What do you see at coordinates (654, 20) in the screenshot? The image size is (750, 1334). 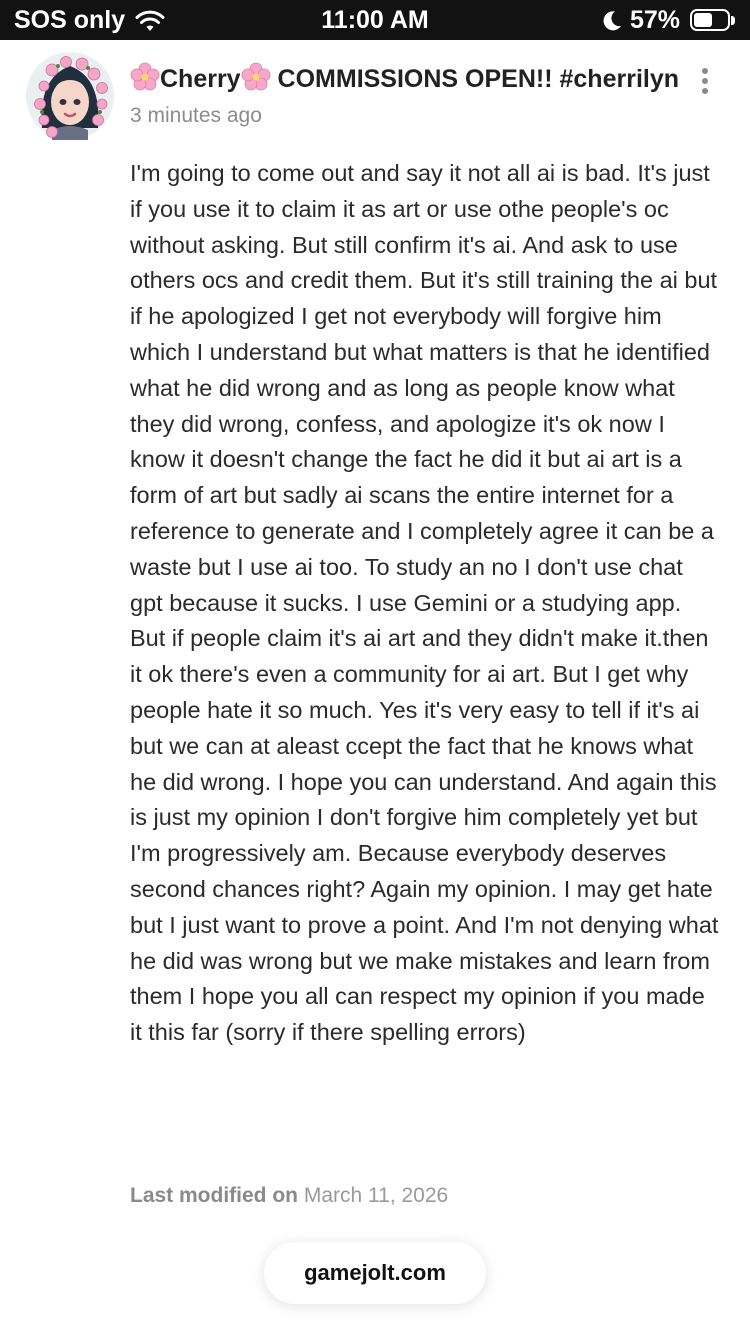 I see `battery-percent: 57%` at bounding box center [654, 20].